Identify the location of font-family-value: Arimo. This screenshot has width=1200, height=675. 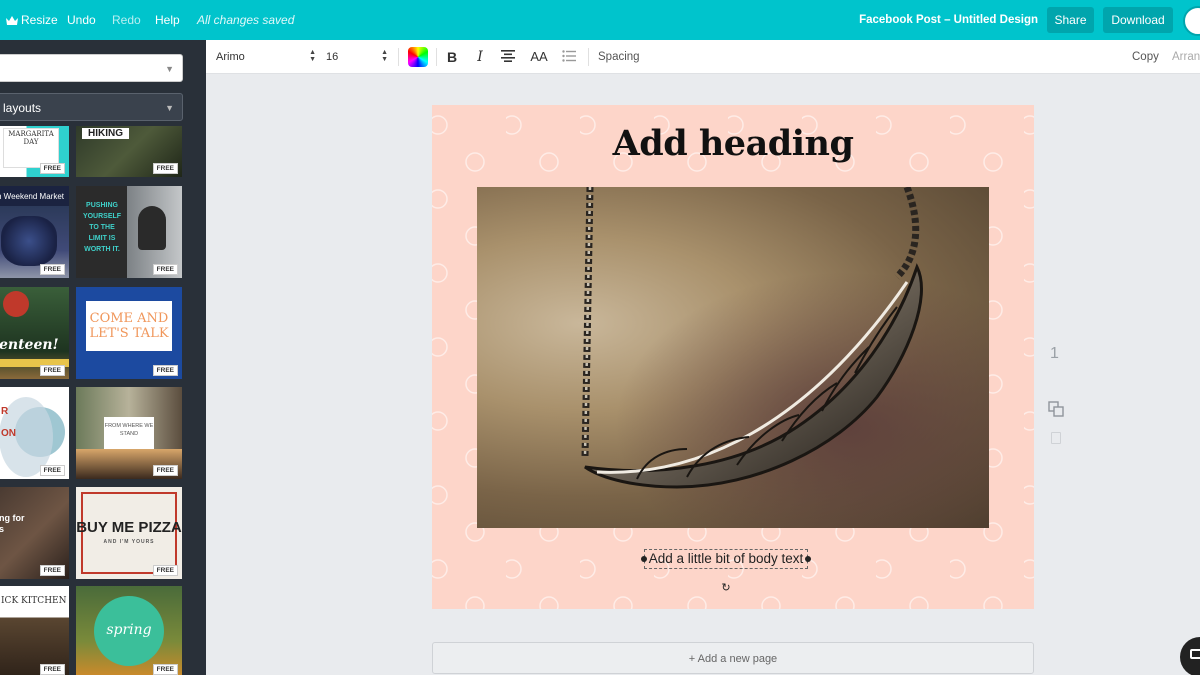
(230, 57).